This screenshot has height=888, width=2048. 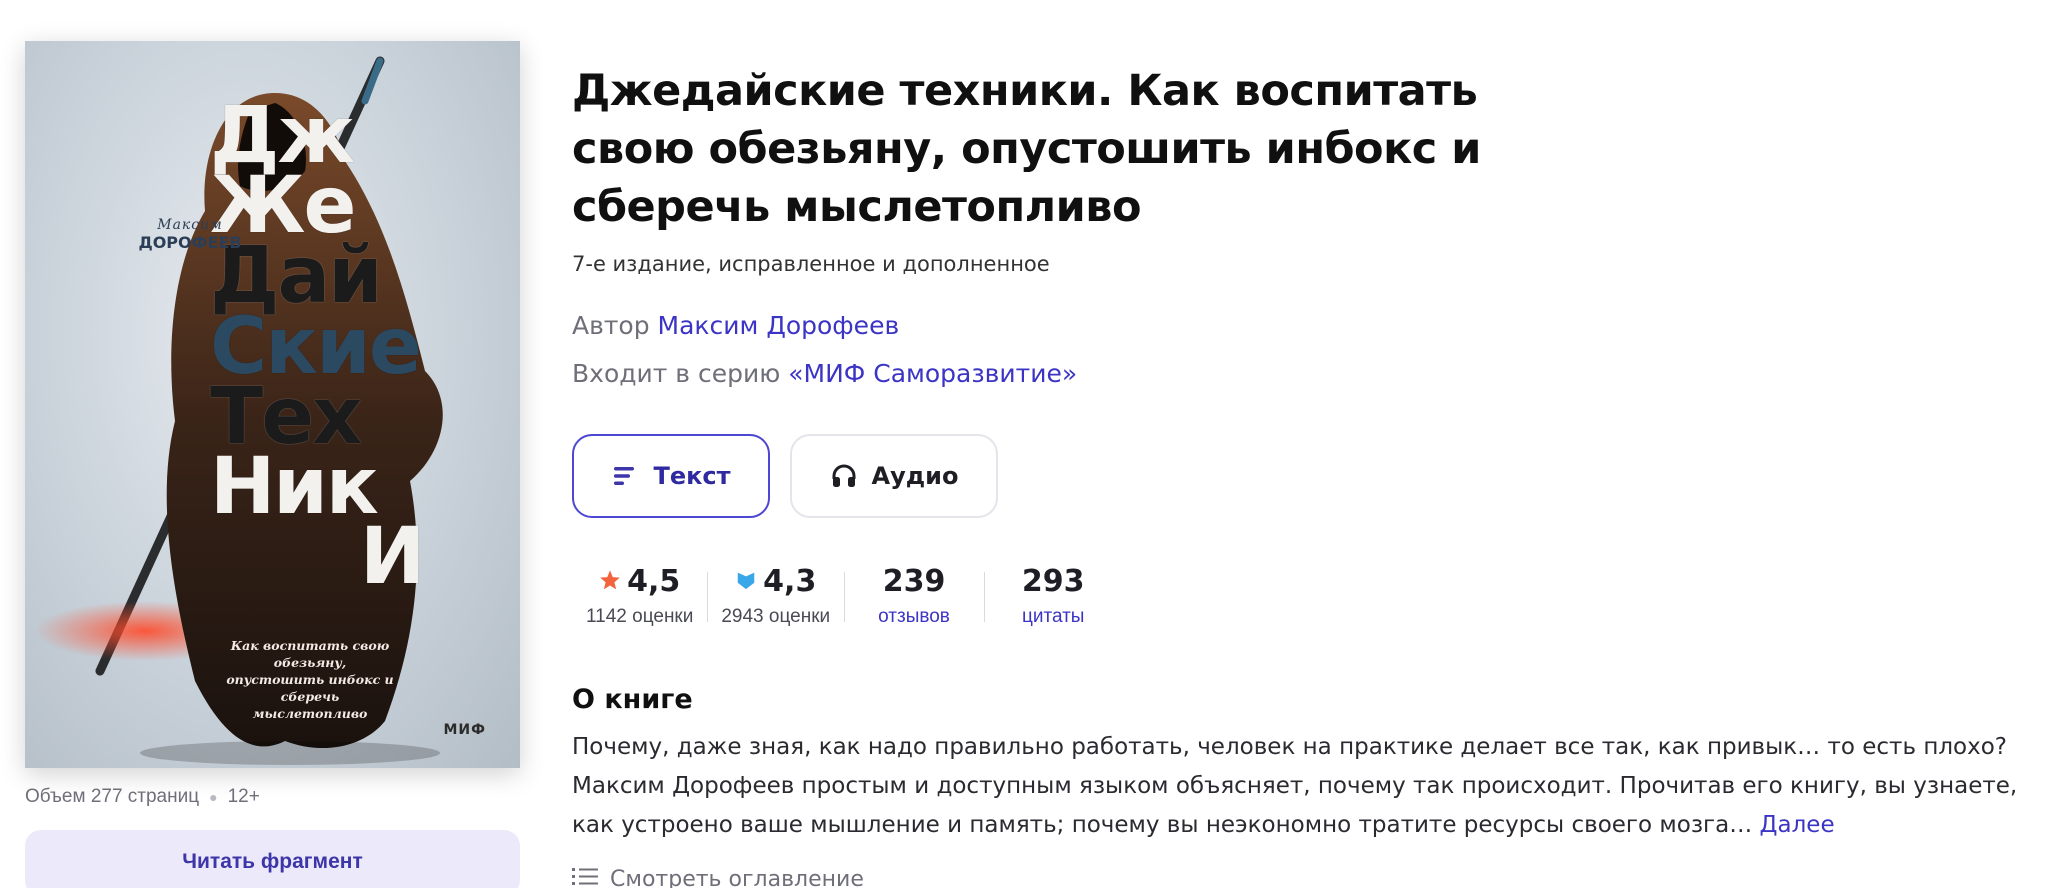 I want to click on stat-reviews: 239 отзывов, so click(x=914, y=595).